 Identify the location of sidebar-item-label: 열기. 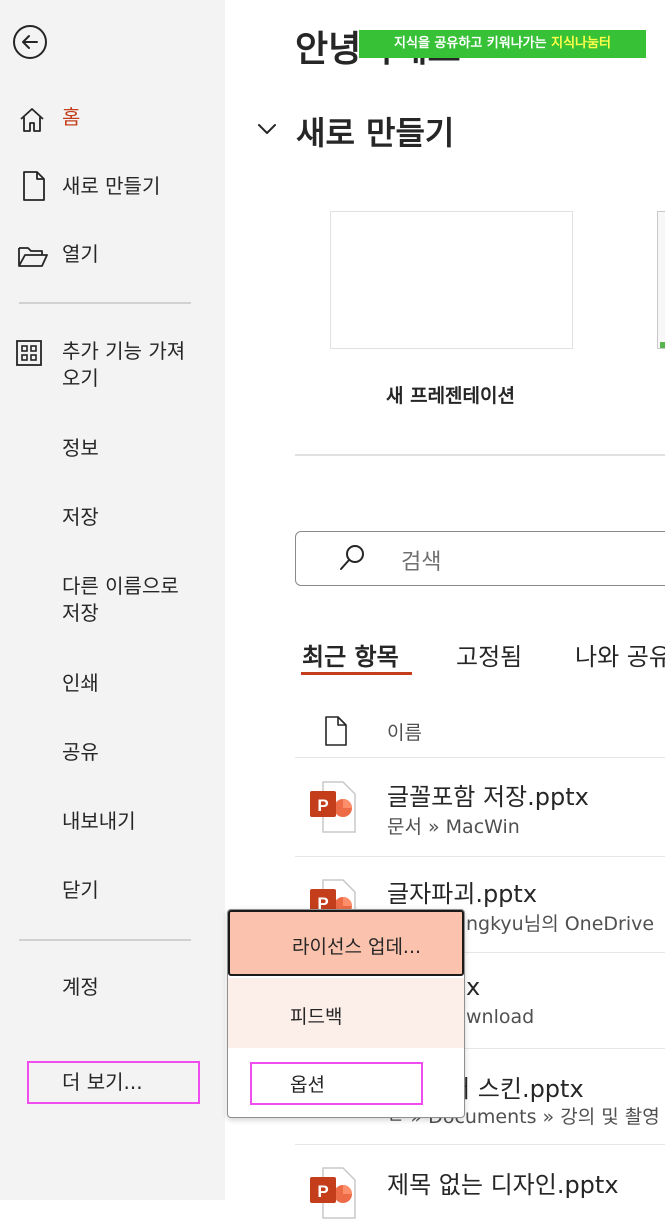
(80, 254).